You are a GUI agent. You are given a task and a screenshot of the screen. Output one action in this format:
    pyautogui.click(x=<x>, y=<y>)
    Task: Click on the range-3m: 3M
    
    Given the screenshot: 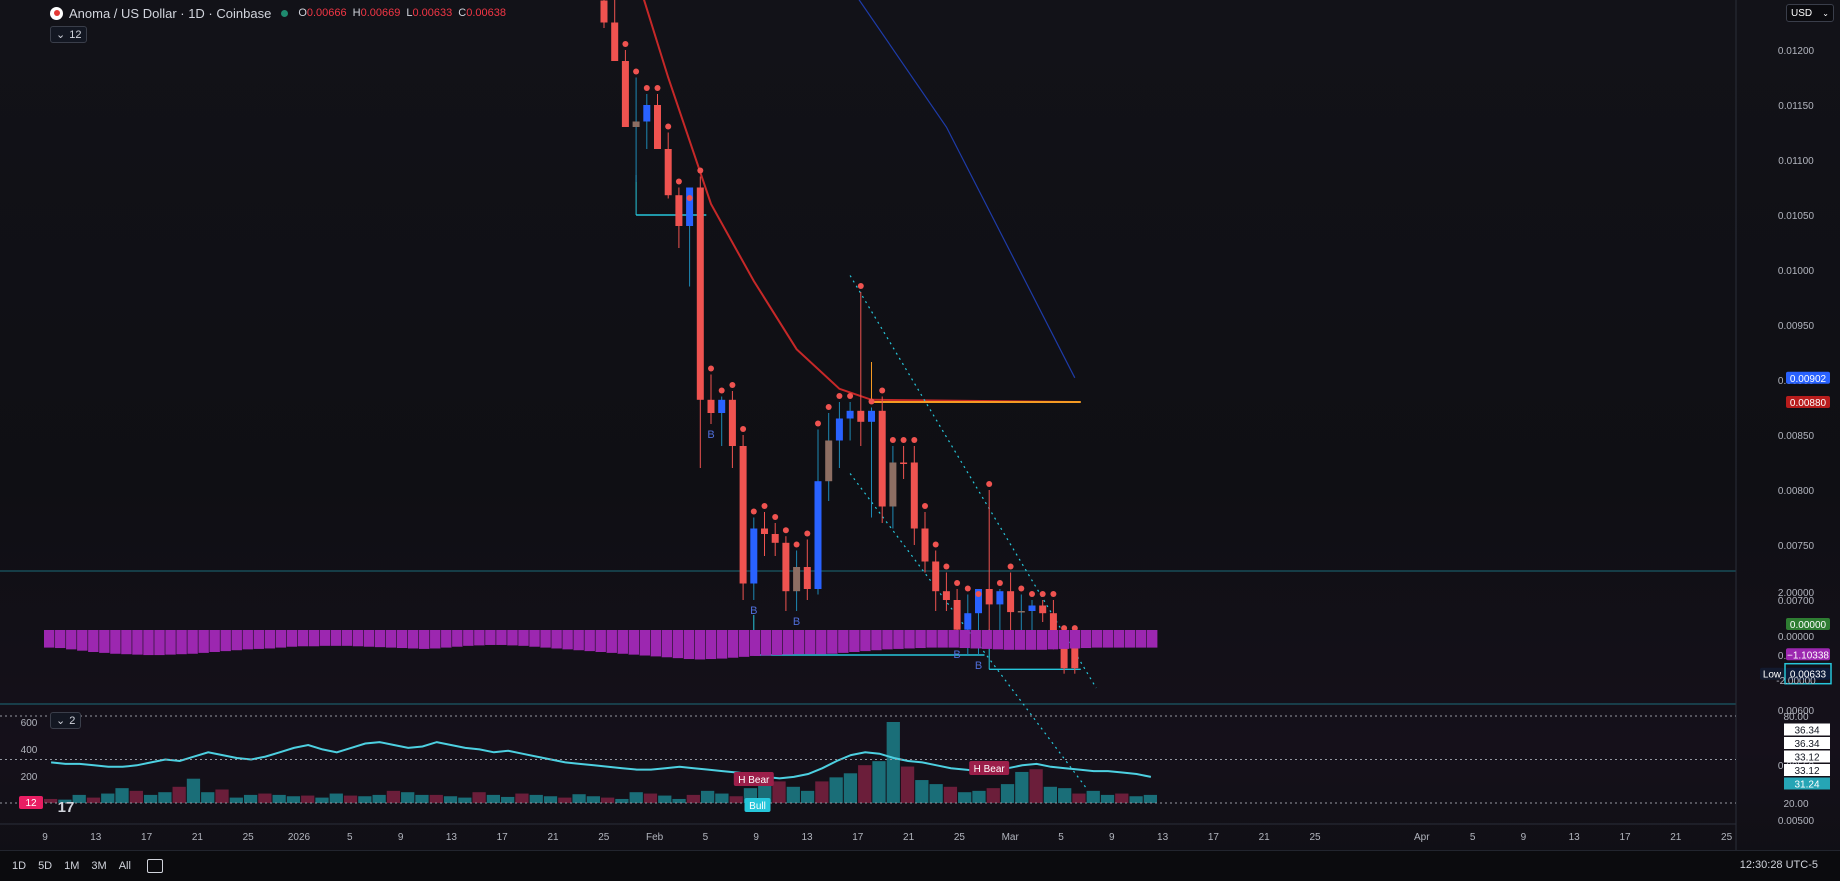 What is the action you would take?
    pyautogui.click(x=98, y=866)
    